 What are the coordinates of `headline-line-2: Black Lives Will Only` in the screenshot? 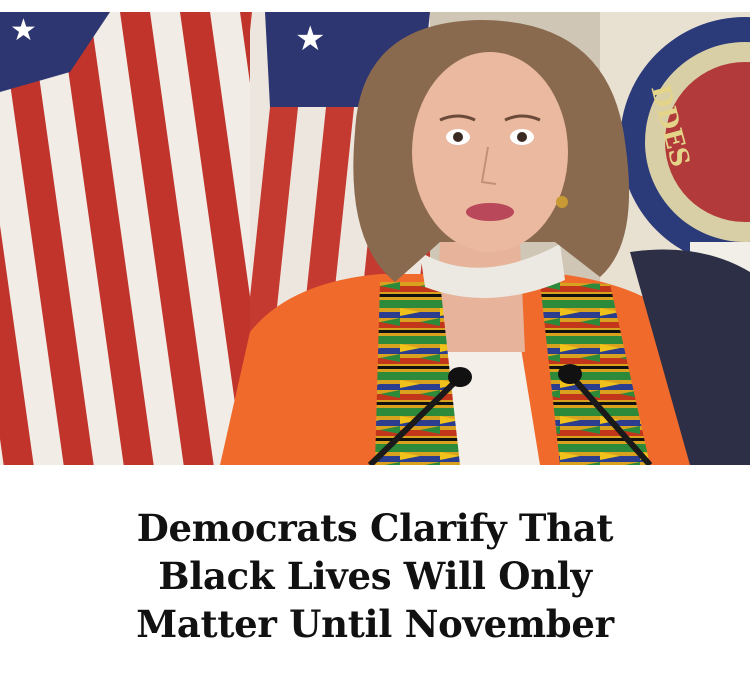 It's located at (375, 576).